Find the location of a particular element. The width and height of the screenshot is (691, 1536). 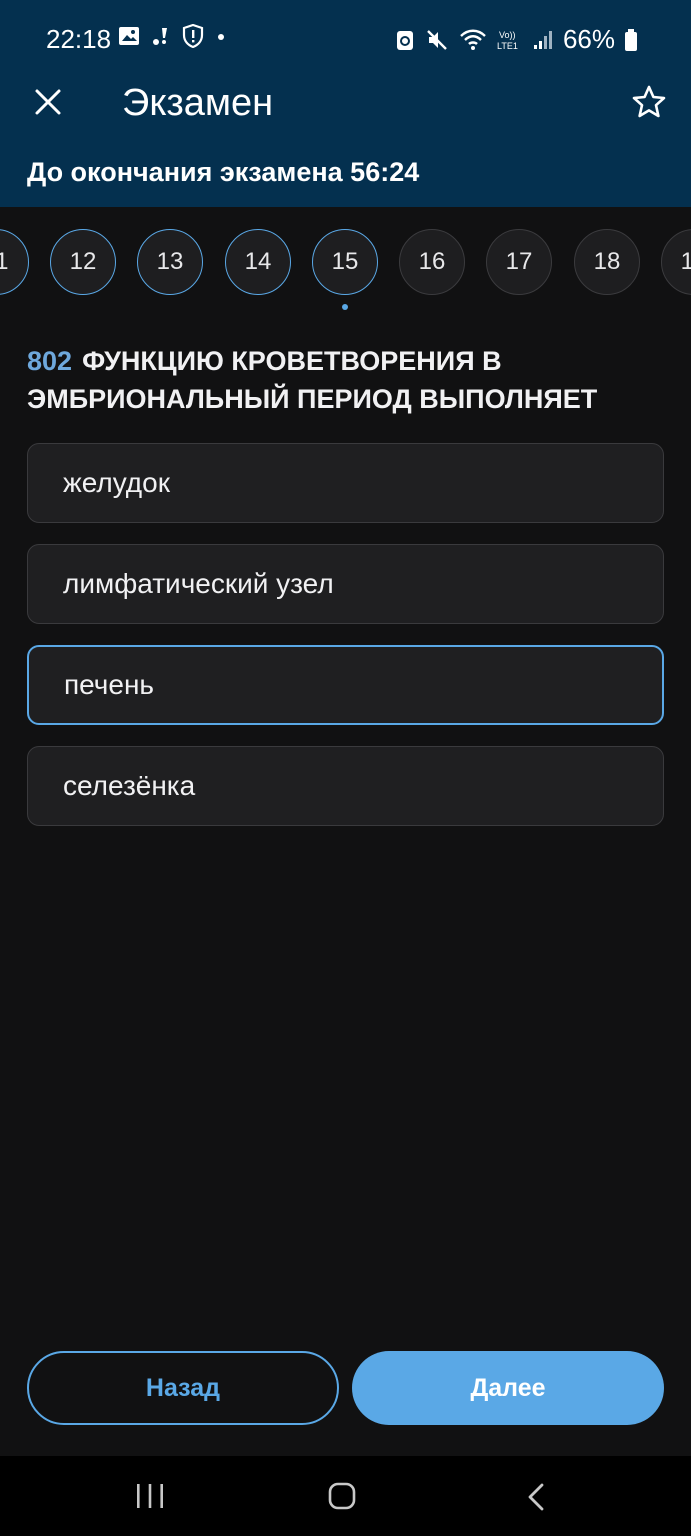

volte-icon: Vo)) LTE1 is located at coordinates (507, 40).